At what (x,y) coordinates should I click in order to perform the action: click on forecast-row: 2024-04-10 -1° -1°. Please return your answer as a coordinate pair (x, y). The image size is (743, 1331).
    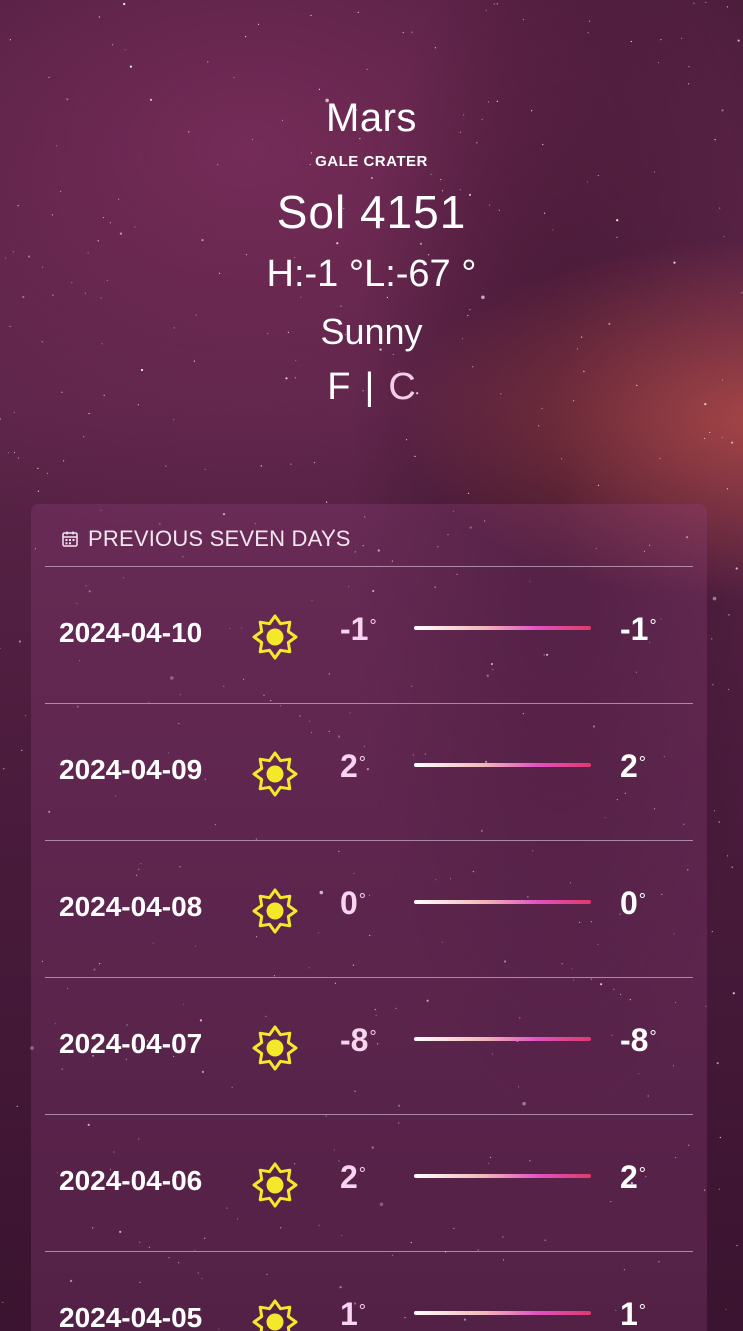
    Looking at the image, I should click on (369, 634).